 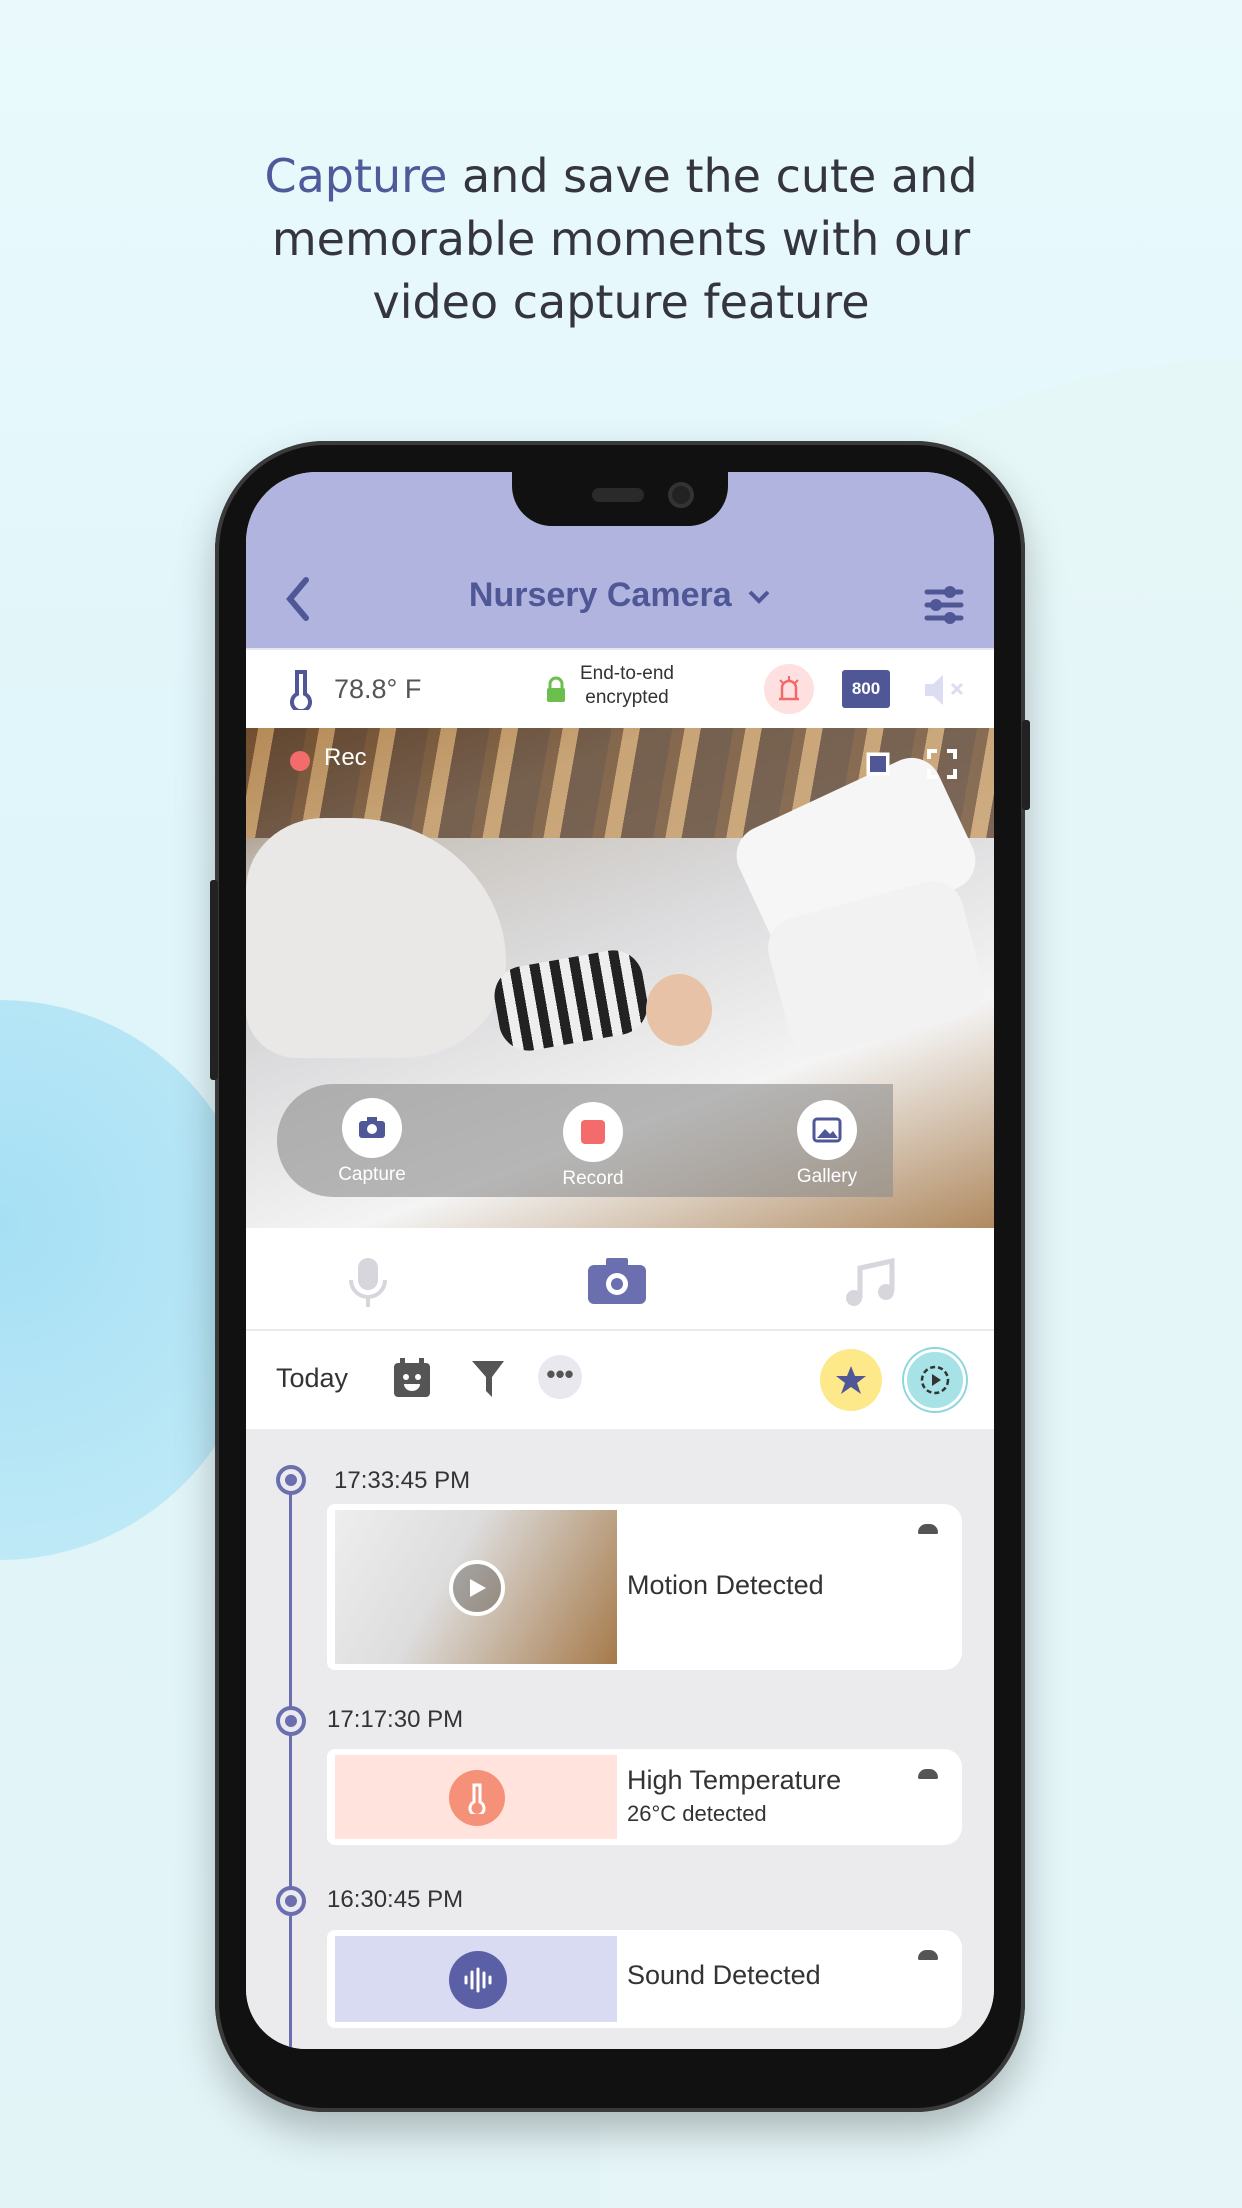 What do you see at coordinates (945, 690) in the screenshot?
I see `speaker-muted-icon` at bounding box center [945, 690].